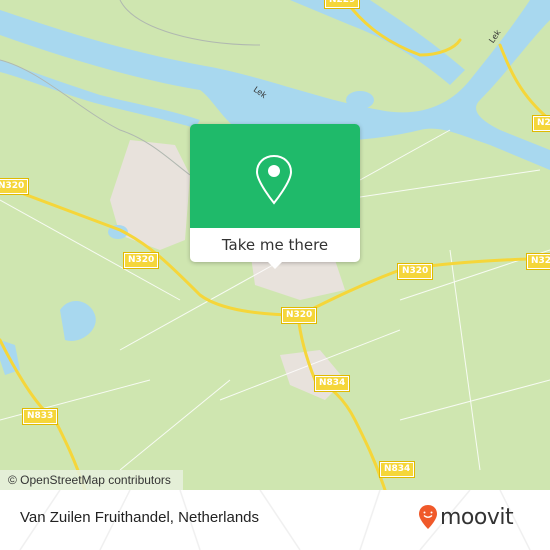 This screenshot has width=550, height=550. I want to click on attribution-text: © OpenStreetMap contributors, so click(89, 480).